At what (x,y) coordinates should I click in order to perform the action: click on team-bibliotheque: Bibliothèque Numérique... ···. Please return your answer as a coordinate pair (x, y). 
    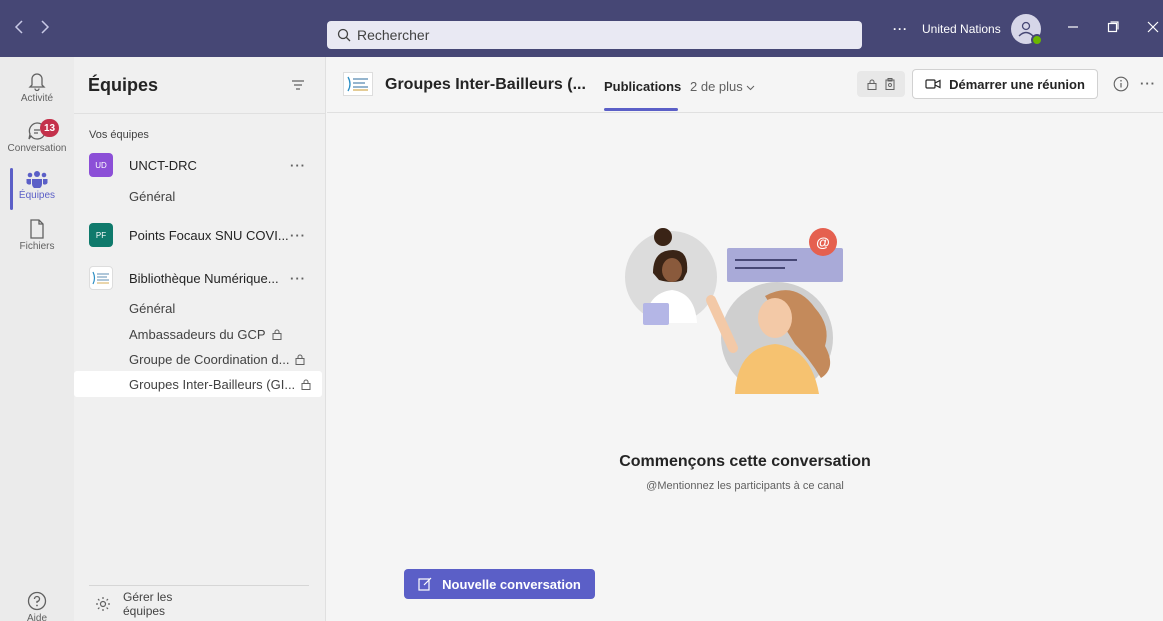
    Looking at the image, I should click on (205, 278).